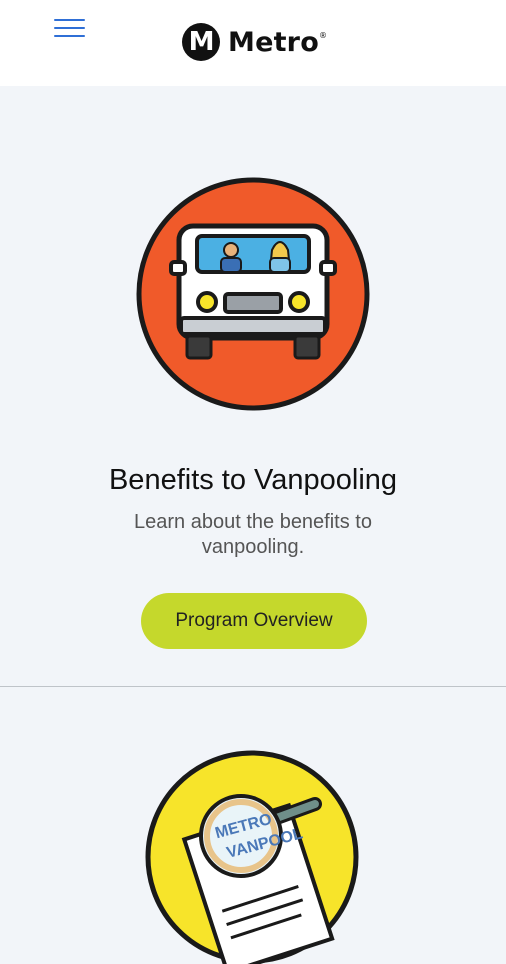 This screenshot has height=964, width=506. I want to click on metro-logo-mark: M, so click(201, 42).